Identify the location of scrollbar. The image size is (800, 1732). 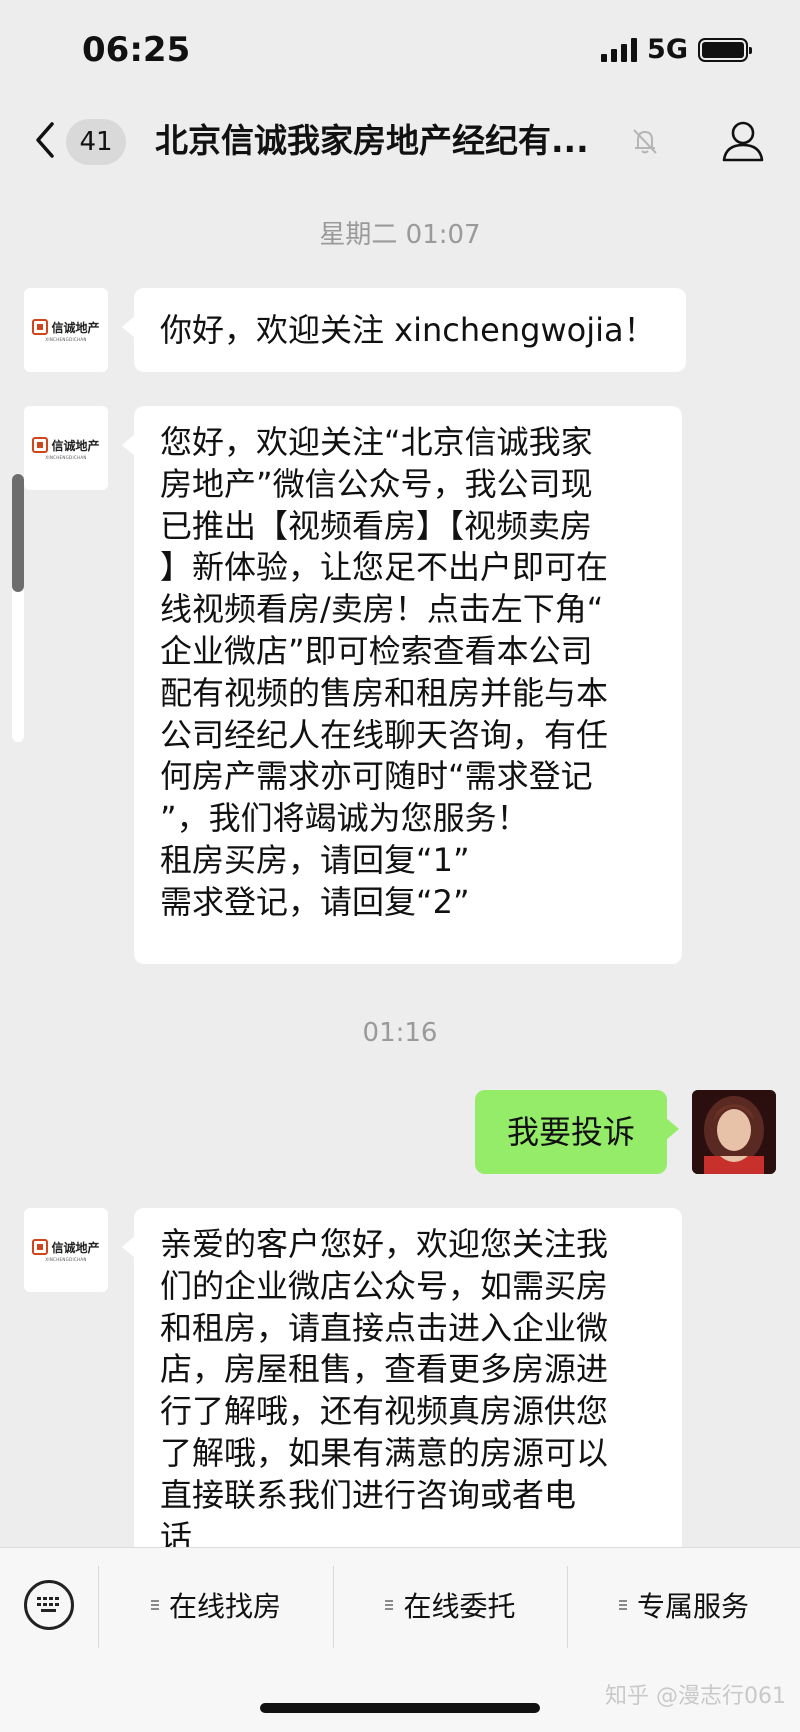
(18, 608).